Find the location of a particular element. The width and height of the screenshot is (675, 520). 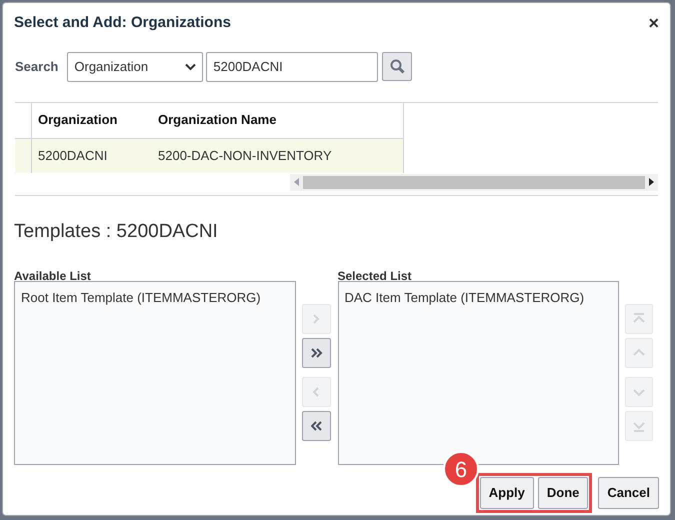

scroll-left-icon is located at coordinates (296, 182).